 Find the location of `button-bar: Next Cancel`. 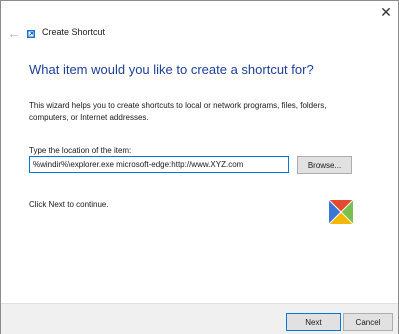

button-bar: Next Cancel is located at coordinates (199, 318).